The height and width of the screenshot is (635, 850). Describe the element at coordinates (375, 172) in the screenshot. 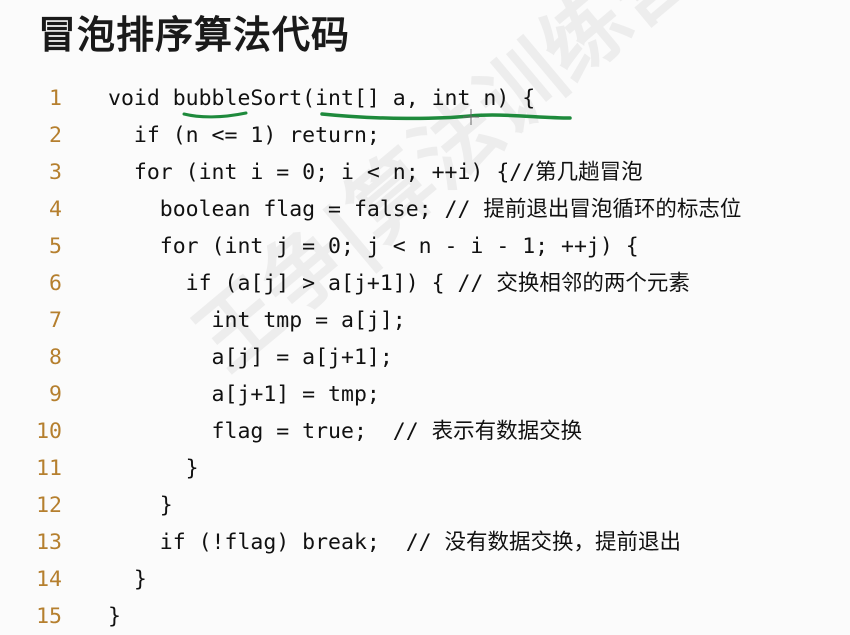

I see `code-text: for (int i = 0; i < n; ++i) {//第几趟冒泡` at that location.